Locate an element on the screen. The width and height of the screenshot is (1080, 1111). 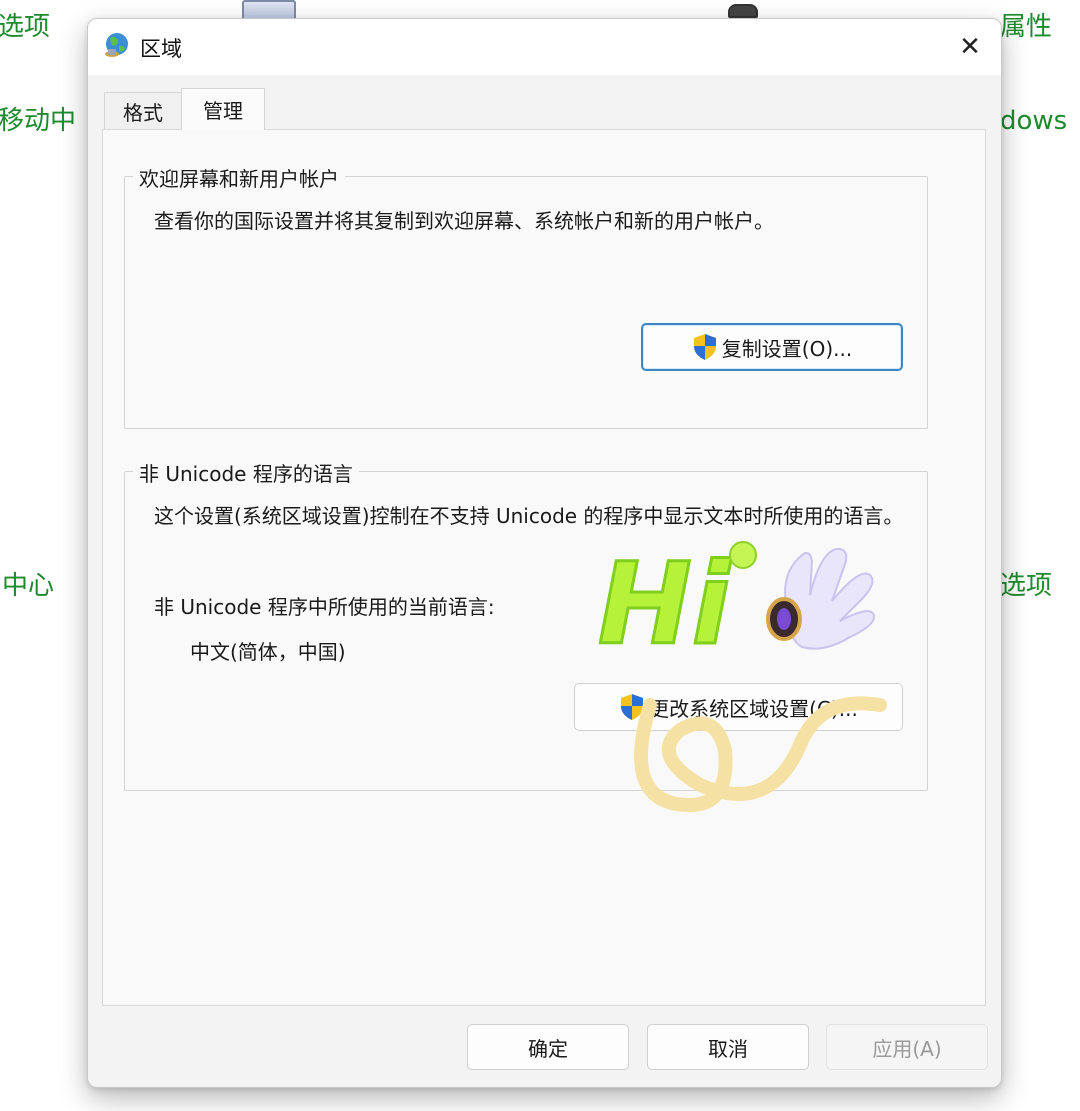
ok-label: 确定 is located at coordinates (548, 1048).